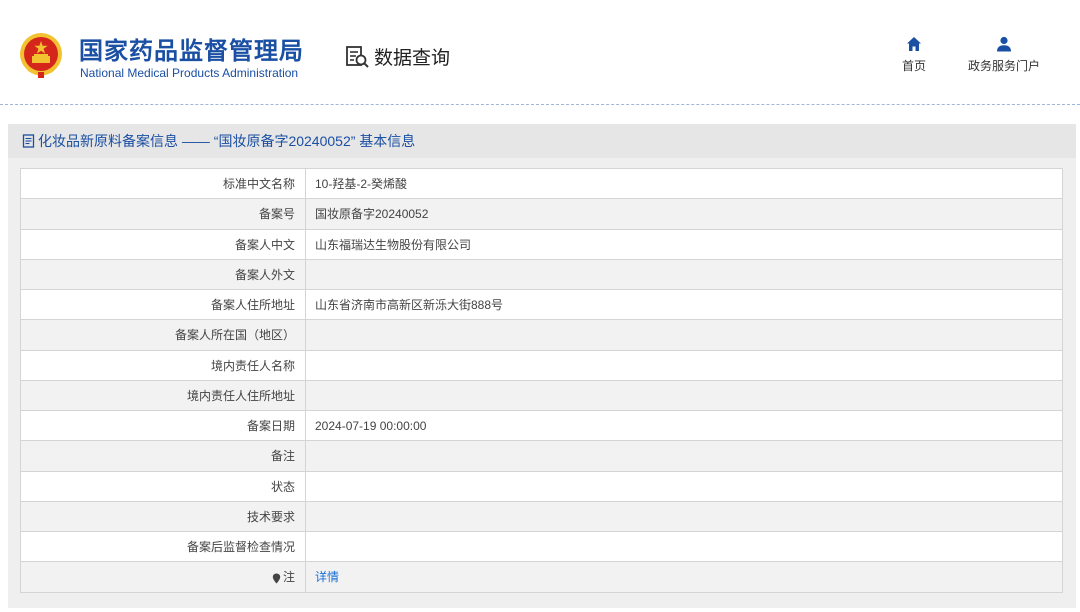 The height and width of the screenshot is (612, 1080). Describe the element at coordinates (684, 214) in the screenshot. I see `row-value: 国妆原备字20240052` at that location.